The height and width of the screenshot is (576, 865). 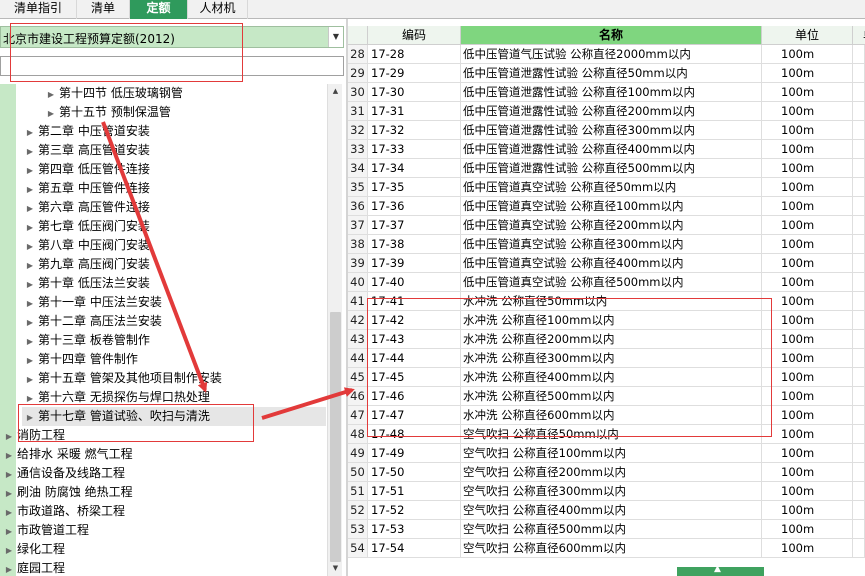 I want to click on panel-collapse-handle: ▲, so click(x=720, y=570).